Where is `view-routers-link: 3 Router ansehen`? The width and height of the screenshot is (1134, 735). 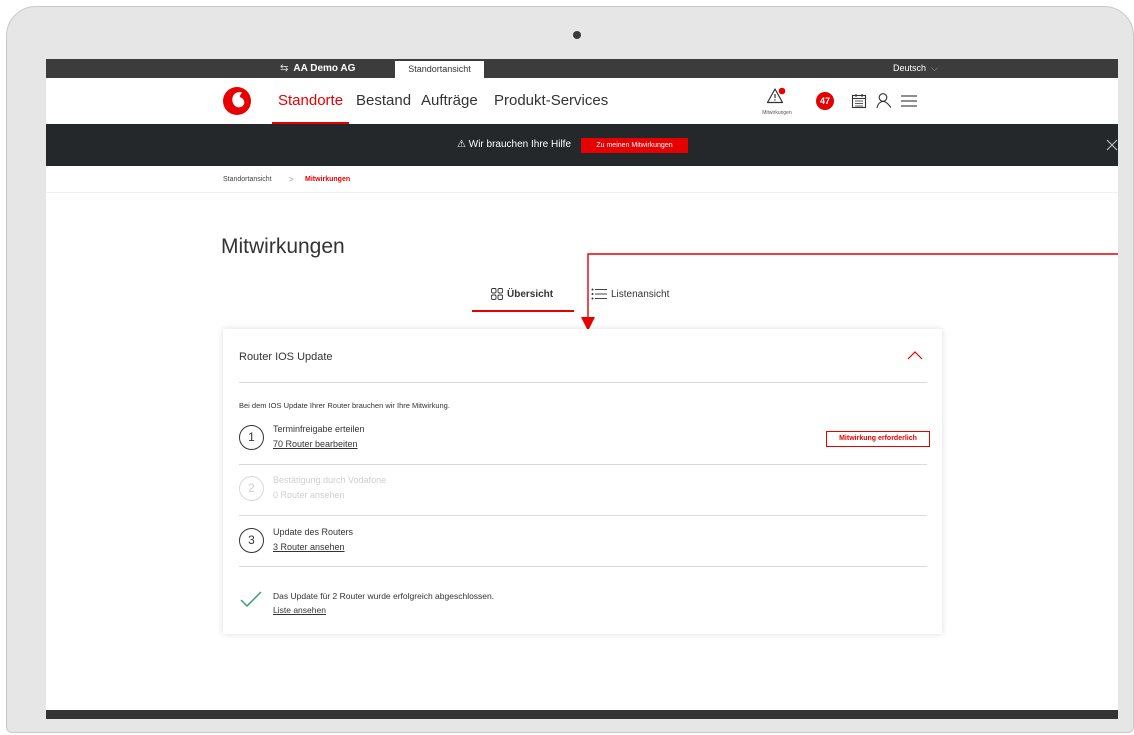 view-routers-link: 3 Router ansehen is located at coordinates (309, 547).